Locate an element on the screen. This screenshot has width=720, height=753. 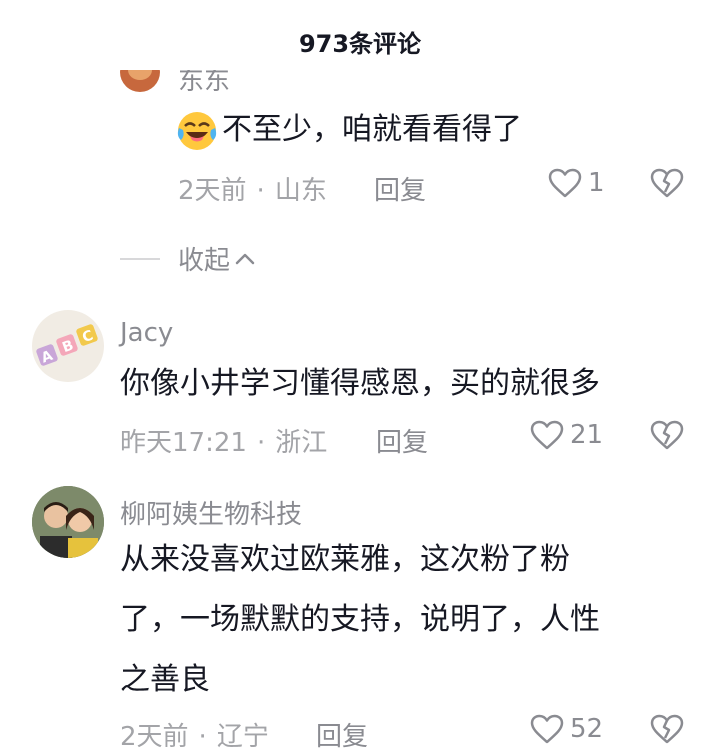
page-title: 973条评论 is located at coordinates (360, 44).